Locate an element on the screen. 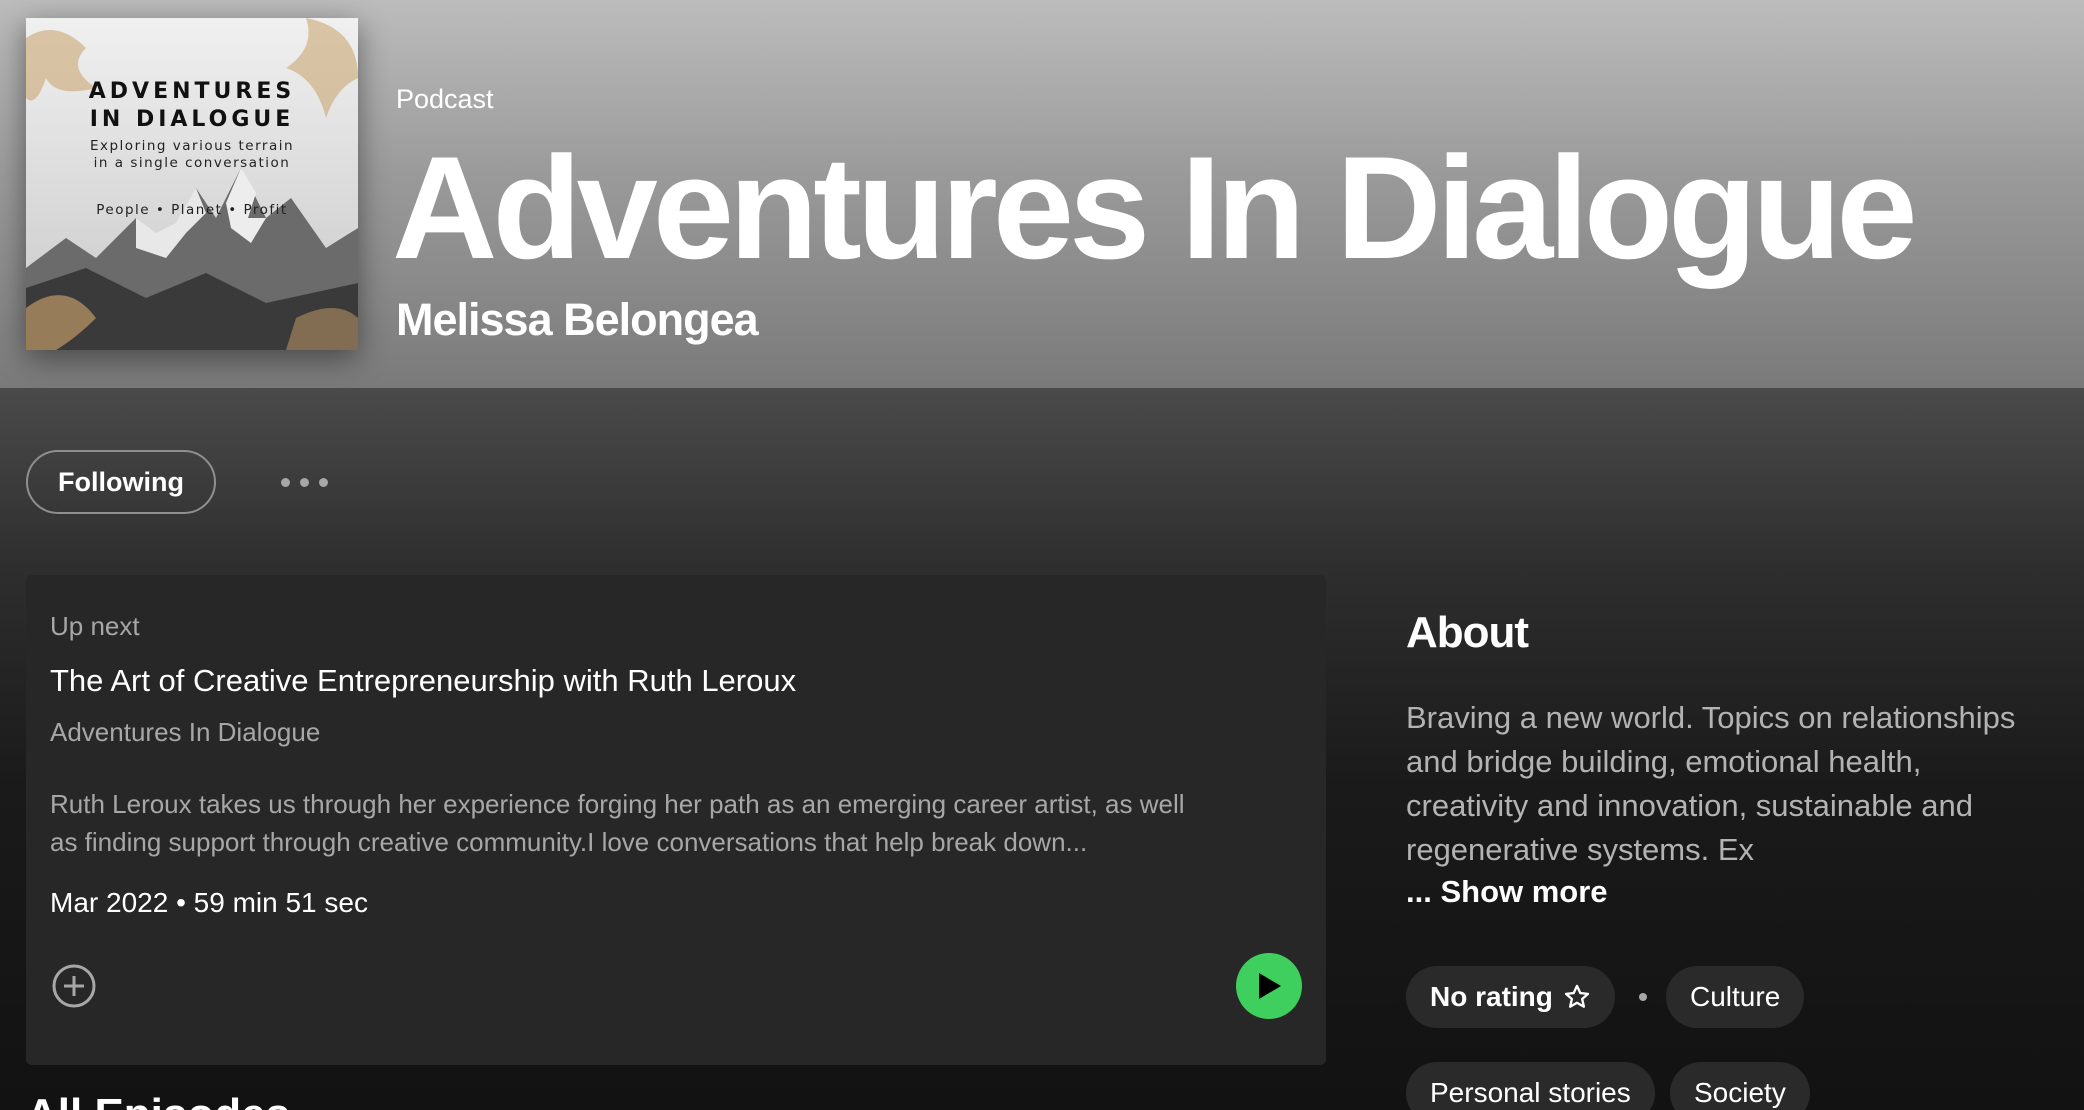  rating-button: No rating is located at coordinates (1510, 997).